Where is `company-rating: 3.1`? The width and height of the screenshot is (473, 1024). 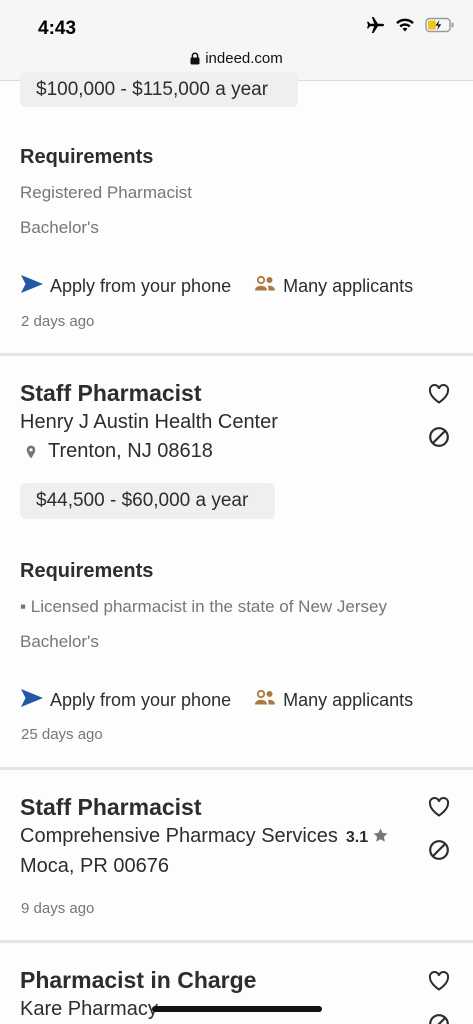
company-rating: 3.1 is located at coordinates (357, 837).